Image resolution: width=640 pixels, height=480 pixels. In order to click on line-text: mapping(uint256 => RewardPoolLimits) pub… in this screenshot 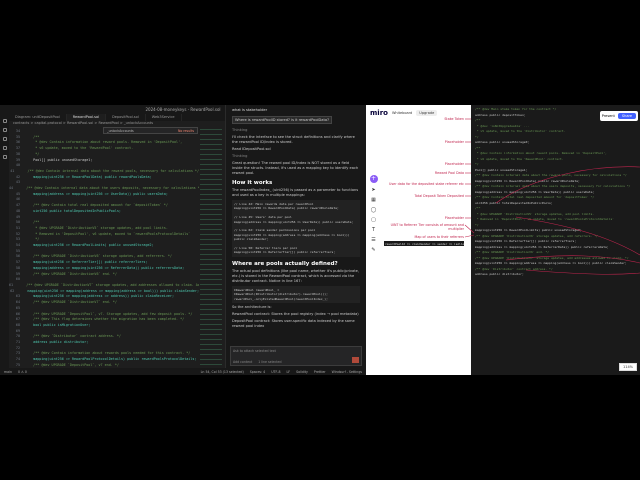, I will do `click(89, 245)`.